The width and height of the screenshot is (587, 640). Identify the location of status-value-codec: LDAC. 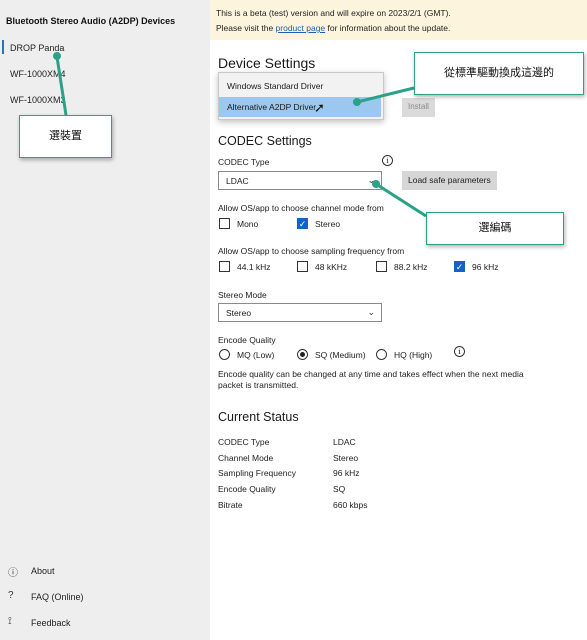
(344, 442).